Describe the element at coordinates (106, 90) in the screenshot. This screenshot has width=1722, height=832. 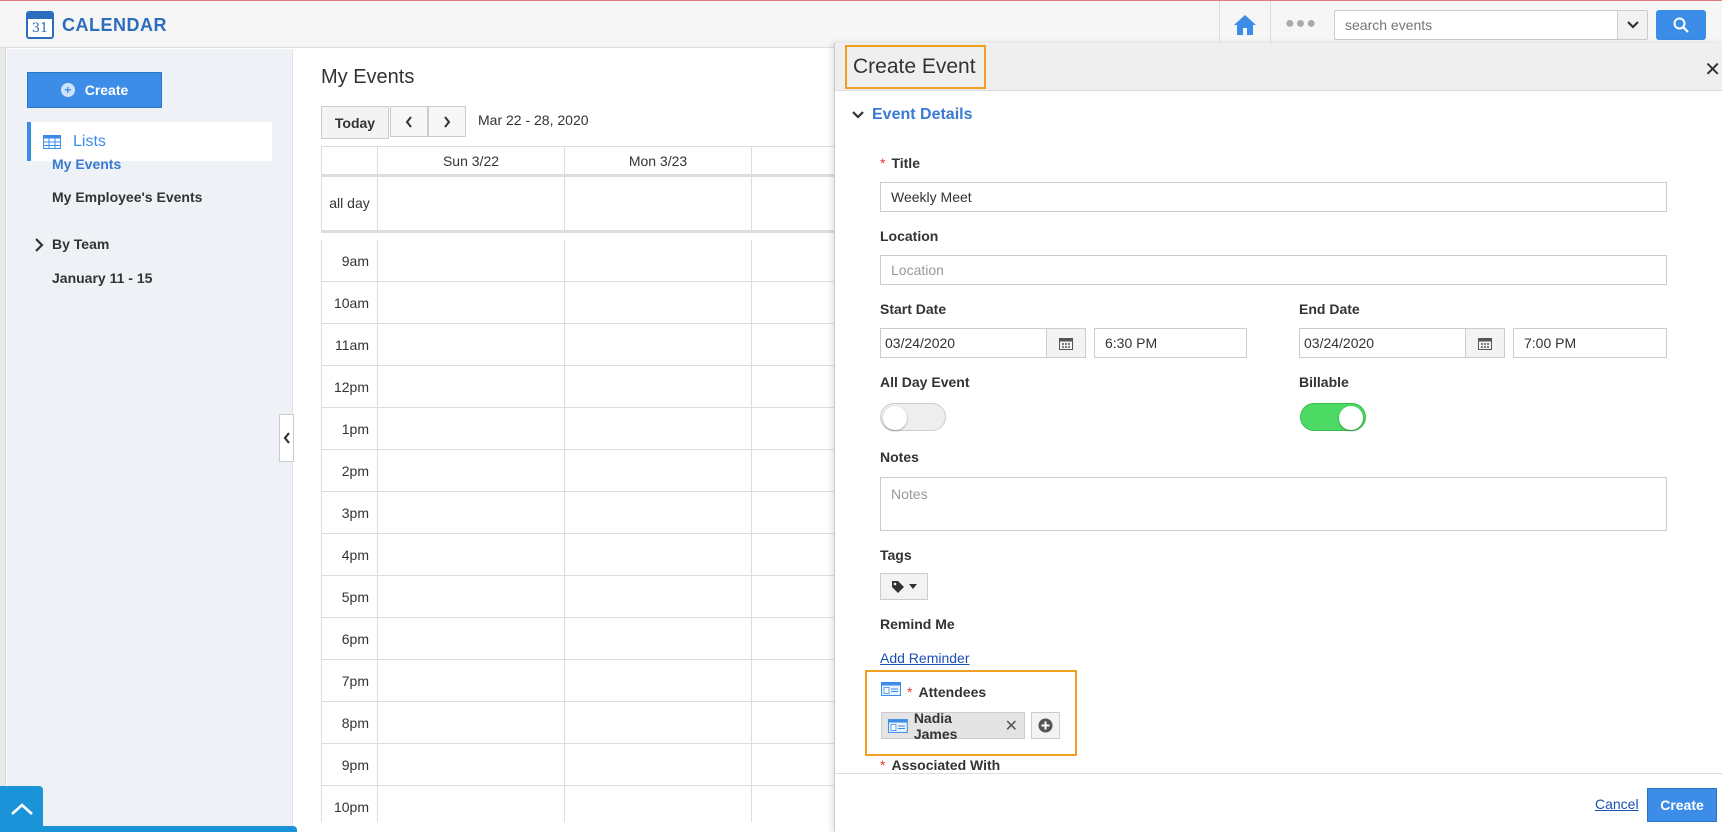
I see `create-button-label: Create` at that location.